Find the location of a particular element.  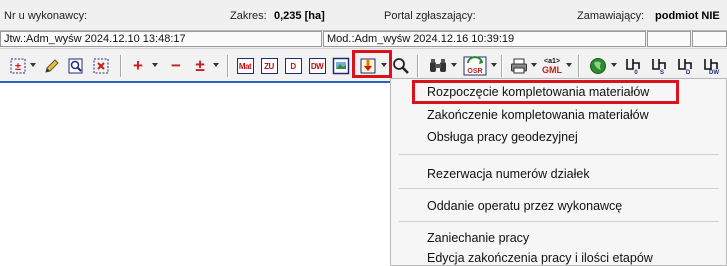

doc-zu-button: ZU is located at coordinates (269, 66).